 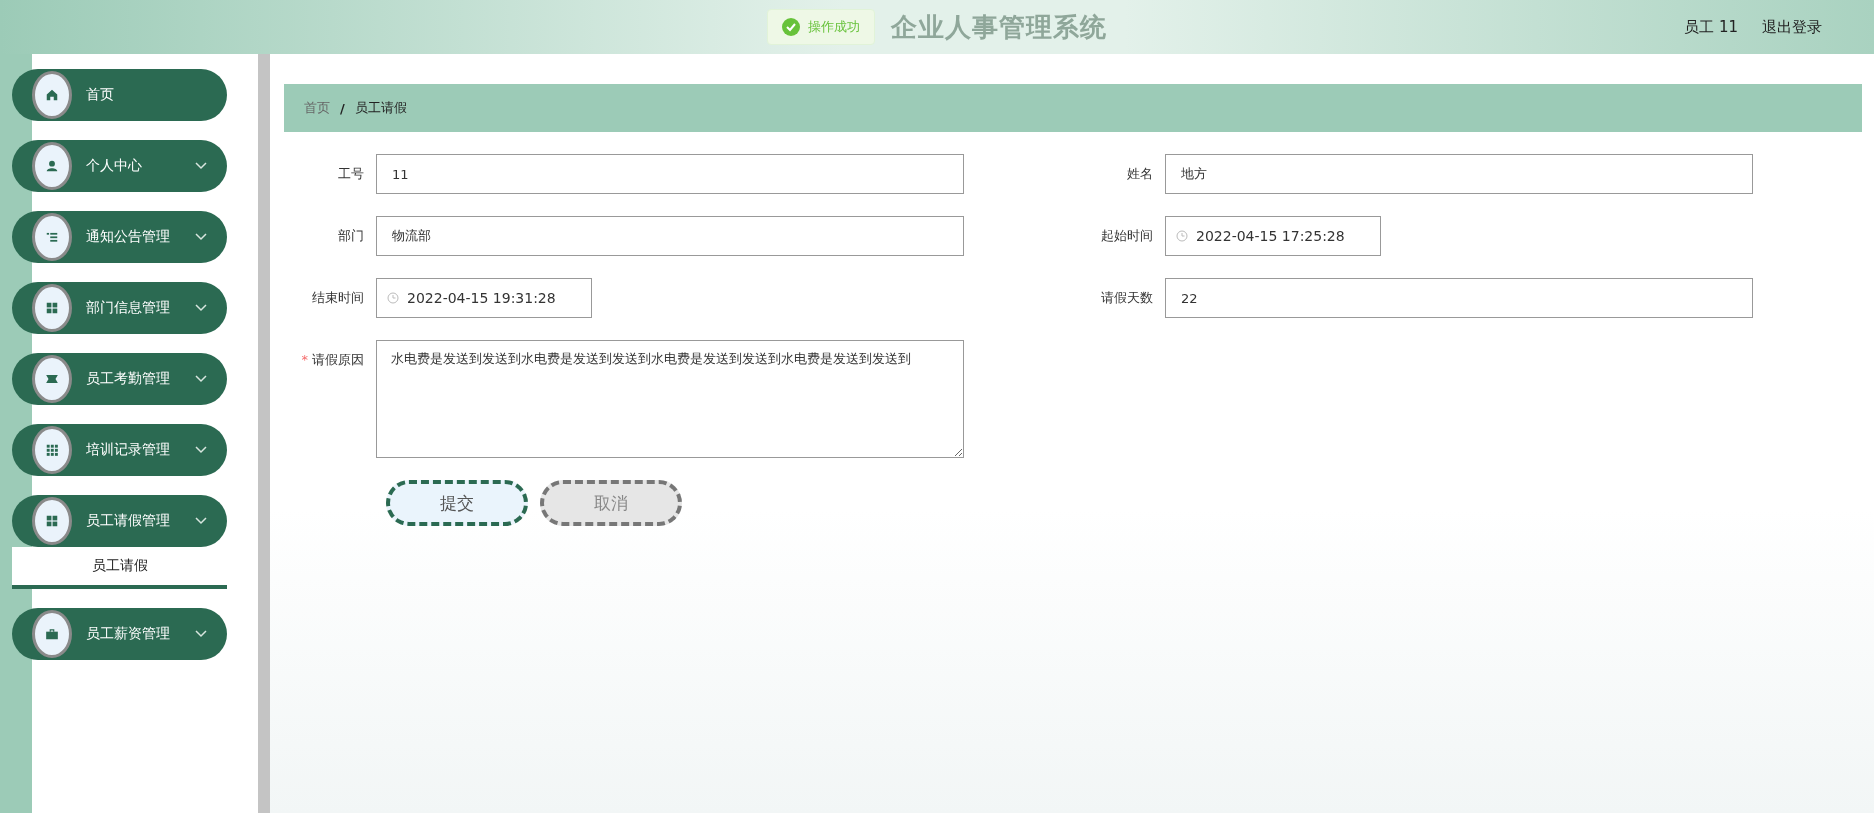 What do you see at coordinates (52, 237) in the screenshot?
I see `list-icon` at bounding box center [52, 237].